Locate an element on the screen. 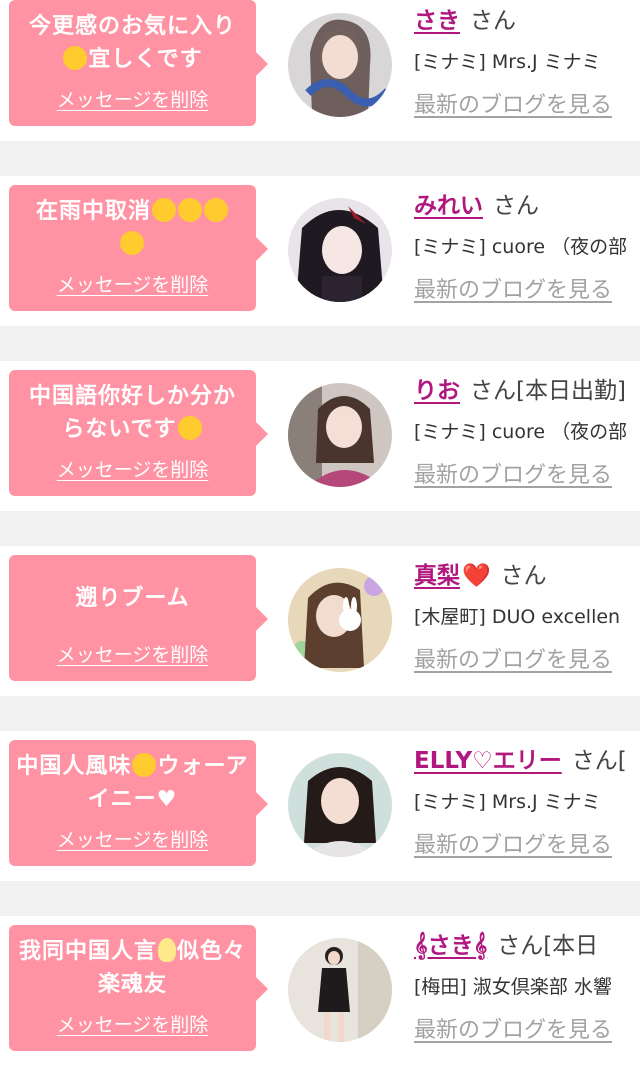 This screenshot has height=1066, width=640. profile-name-link: りお is located at coordinates (437, 391).